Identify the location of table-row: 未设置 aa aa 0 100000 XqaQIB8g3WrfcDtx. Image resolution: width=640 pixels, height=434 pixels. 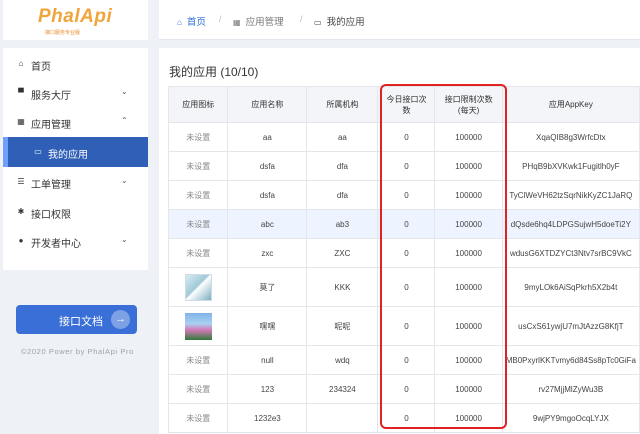
(403, 137).